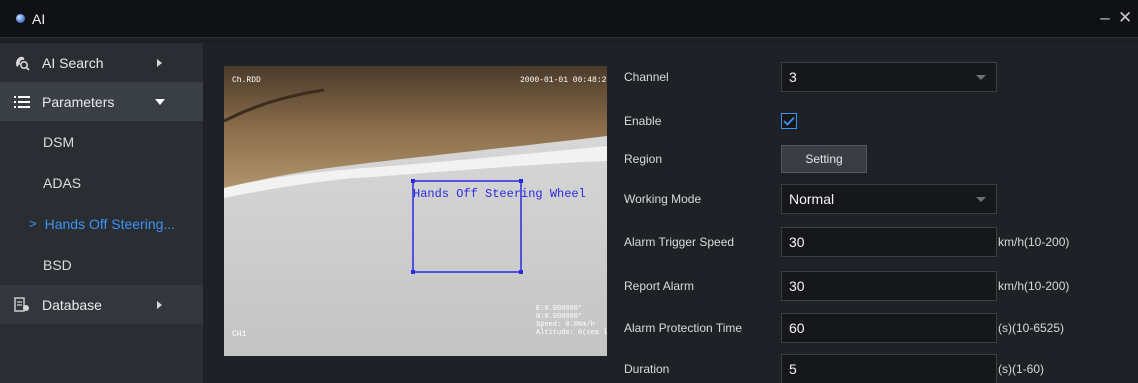 The width and height of the screenshot is (1138, 383). I want to click on row-working-mode: Working Mode Normal, so click(810, 199).